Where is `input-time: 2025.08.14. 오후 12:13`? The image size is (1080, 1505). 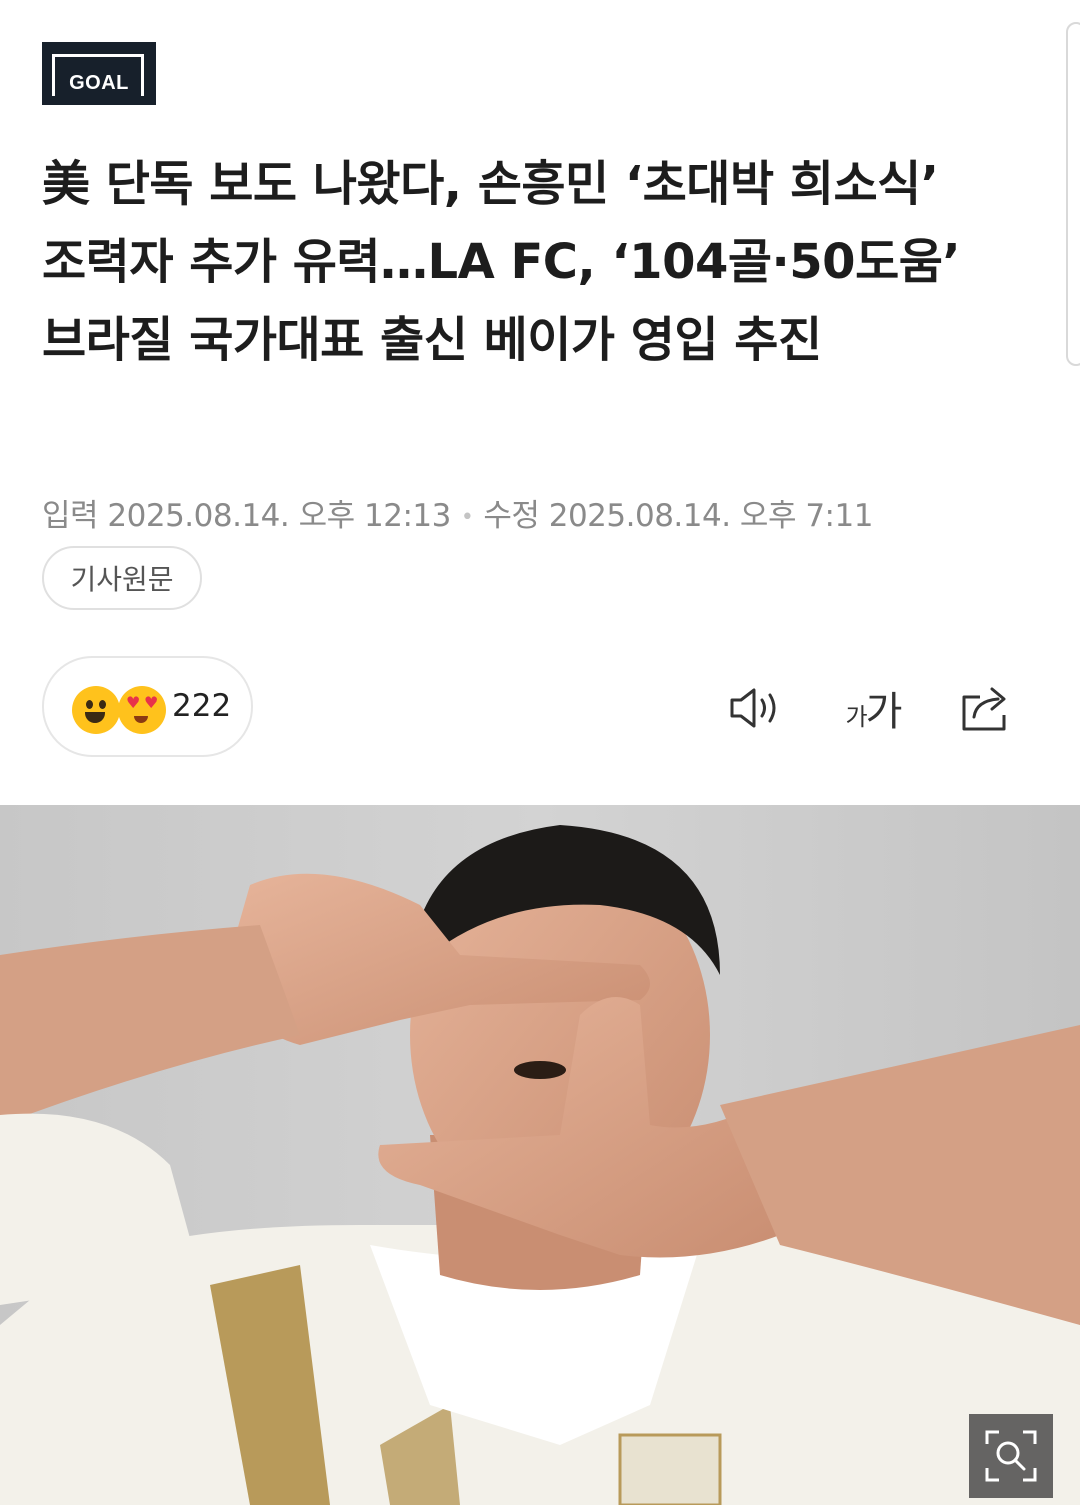
input-time: 2025.08.14. 오후 12:13 is located at coordinates (279, 516).